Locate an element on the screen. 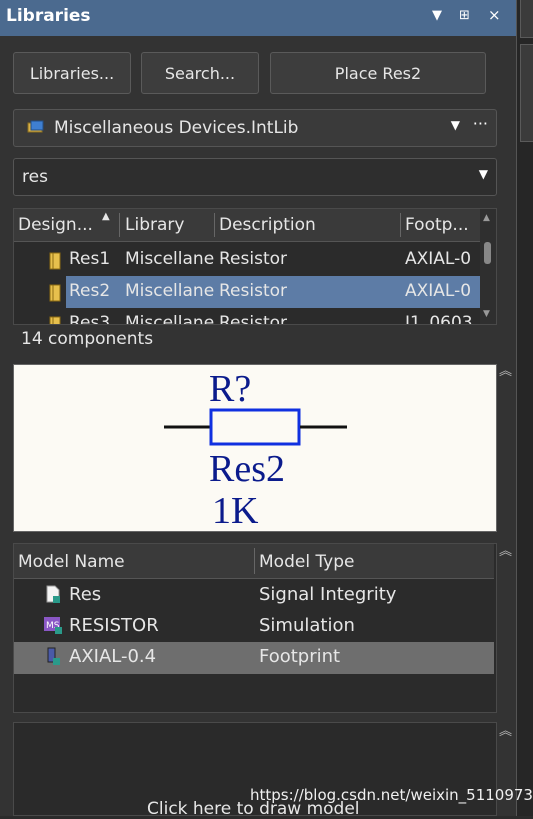  table-row-selected: Res2 Miscellane Resistor AXIAL-0 is located at coordinates (281, 292).